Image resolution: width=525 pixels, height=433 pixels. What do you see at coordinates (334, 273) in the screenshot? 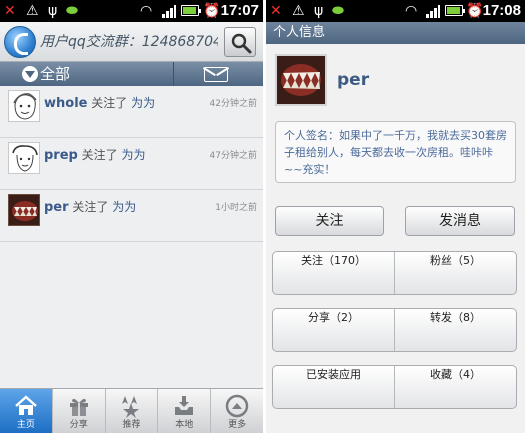
I see `following-count-button: 关注（170）` at bounding box center [334, 273].